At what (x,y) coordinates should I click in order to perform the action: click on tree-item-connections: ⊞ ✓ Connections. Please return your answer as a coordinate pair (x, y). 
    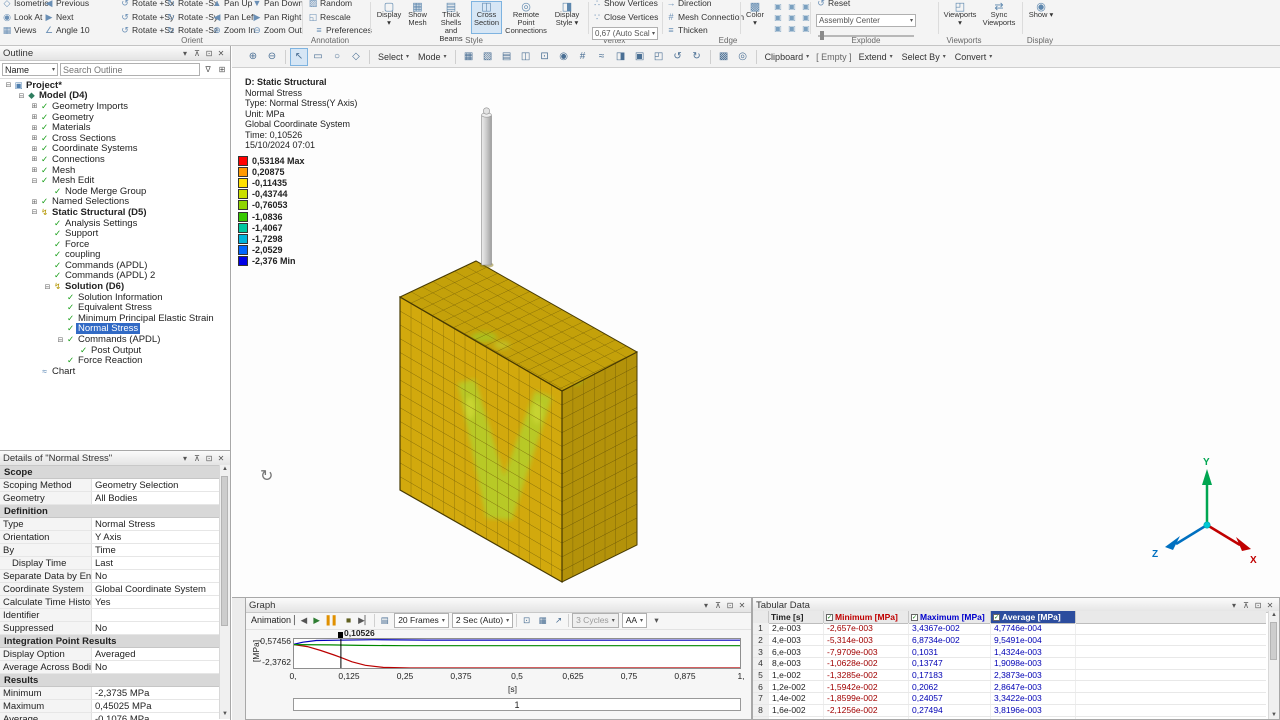
    Looking at the image, I should click on (115, 159).